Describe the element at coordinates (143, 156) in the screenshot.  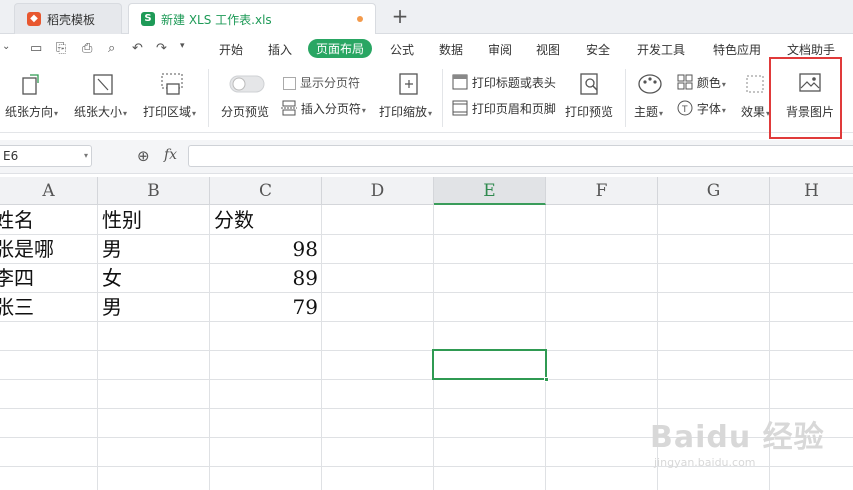
I see `zoom-icon: ⊕` at that location.